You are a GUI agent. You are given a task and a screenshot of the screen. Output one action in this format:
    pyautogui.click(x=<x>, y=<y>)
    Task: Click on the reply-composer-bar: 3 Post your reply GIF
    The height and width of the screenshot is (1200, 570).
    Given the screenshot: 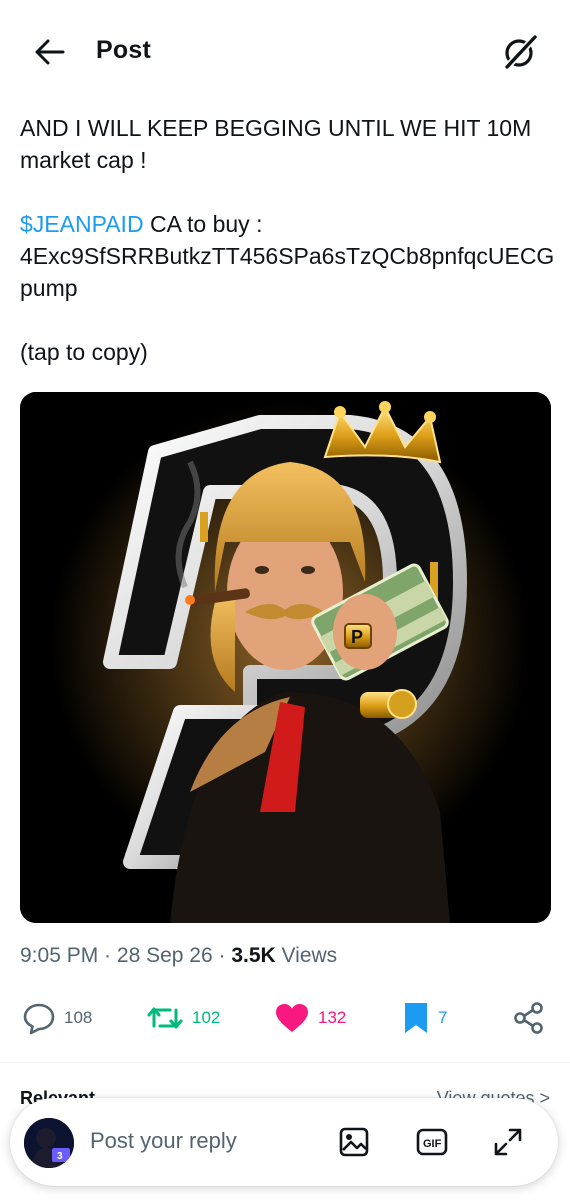 What is the action you would take?
    pyautogui.click(x=284, y=1142)
    